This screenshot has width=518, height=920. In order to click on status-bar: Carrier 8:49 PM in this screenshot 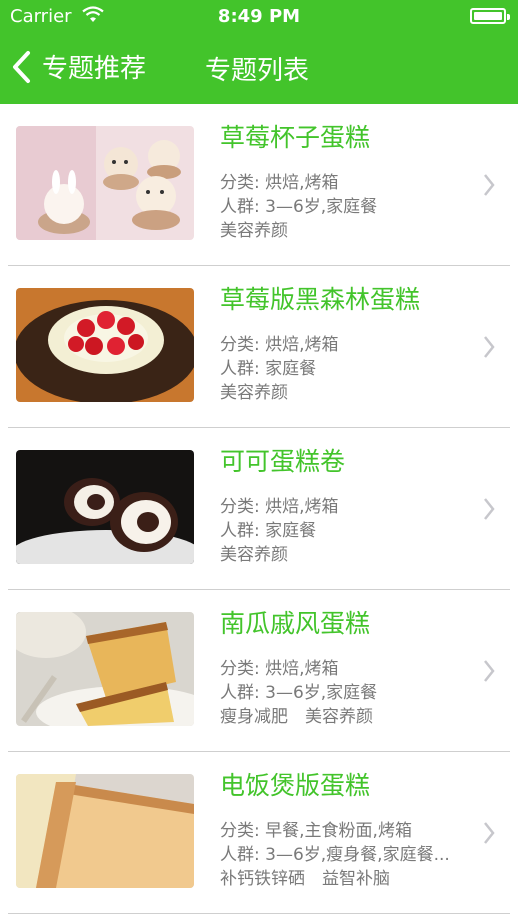, I will do `click(259, 17)`.